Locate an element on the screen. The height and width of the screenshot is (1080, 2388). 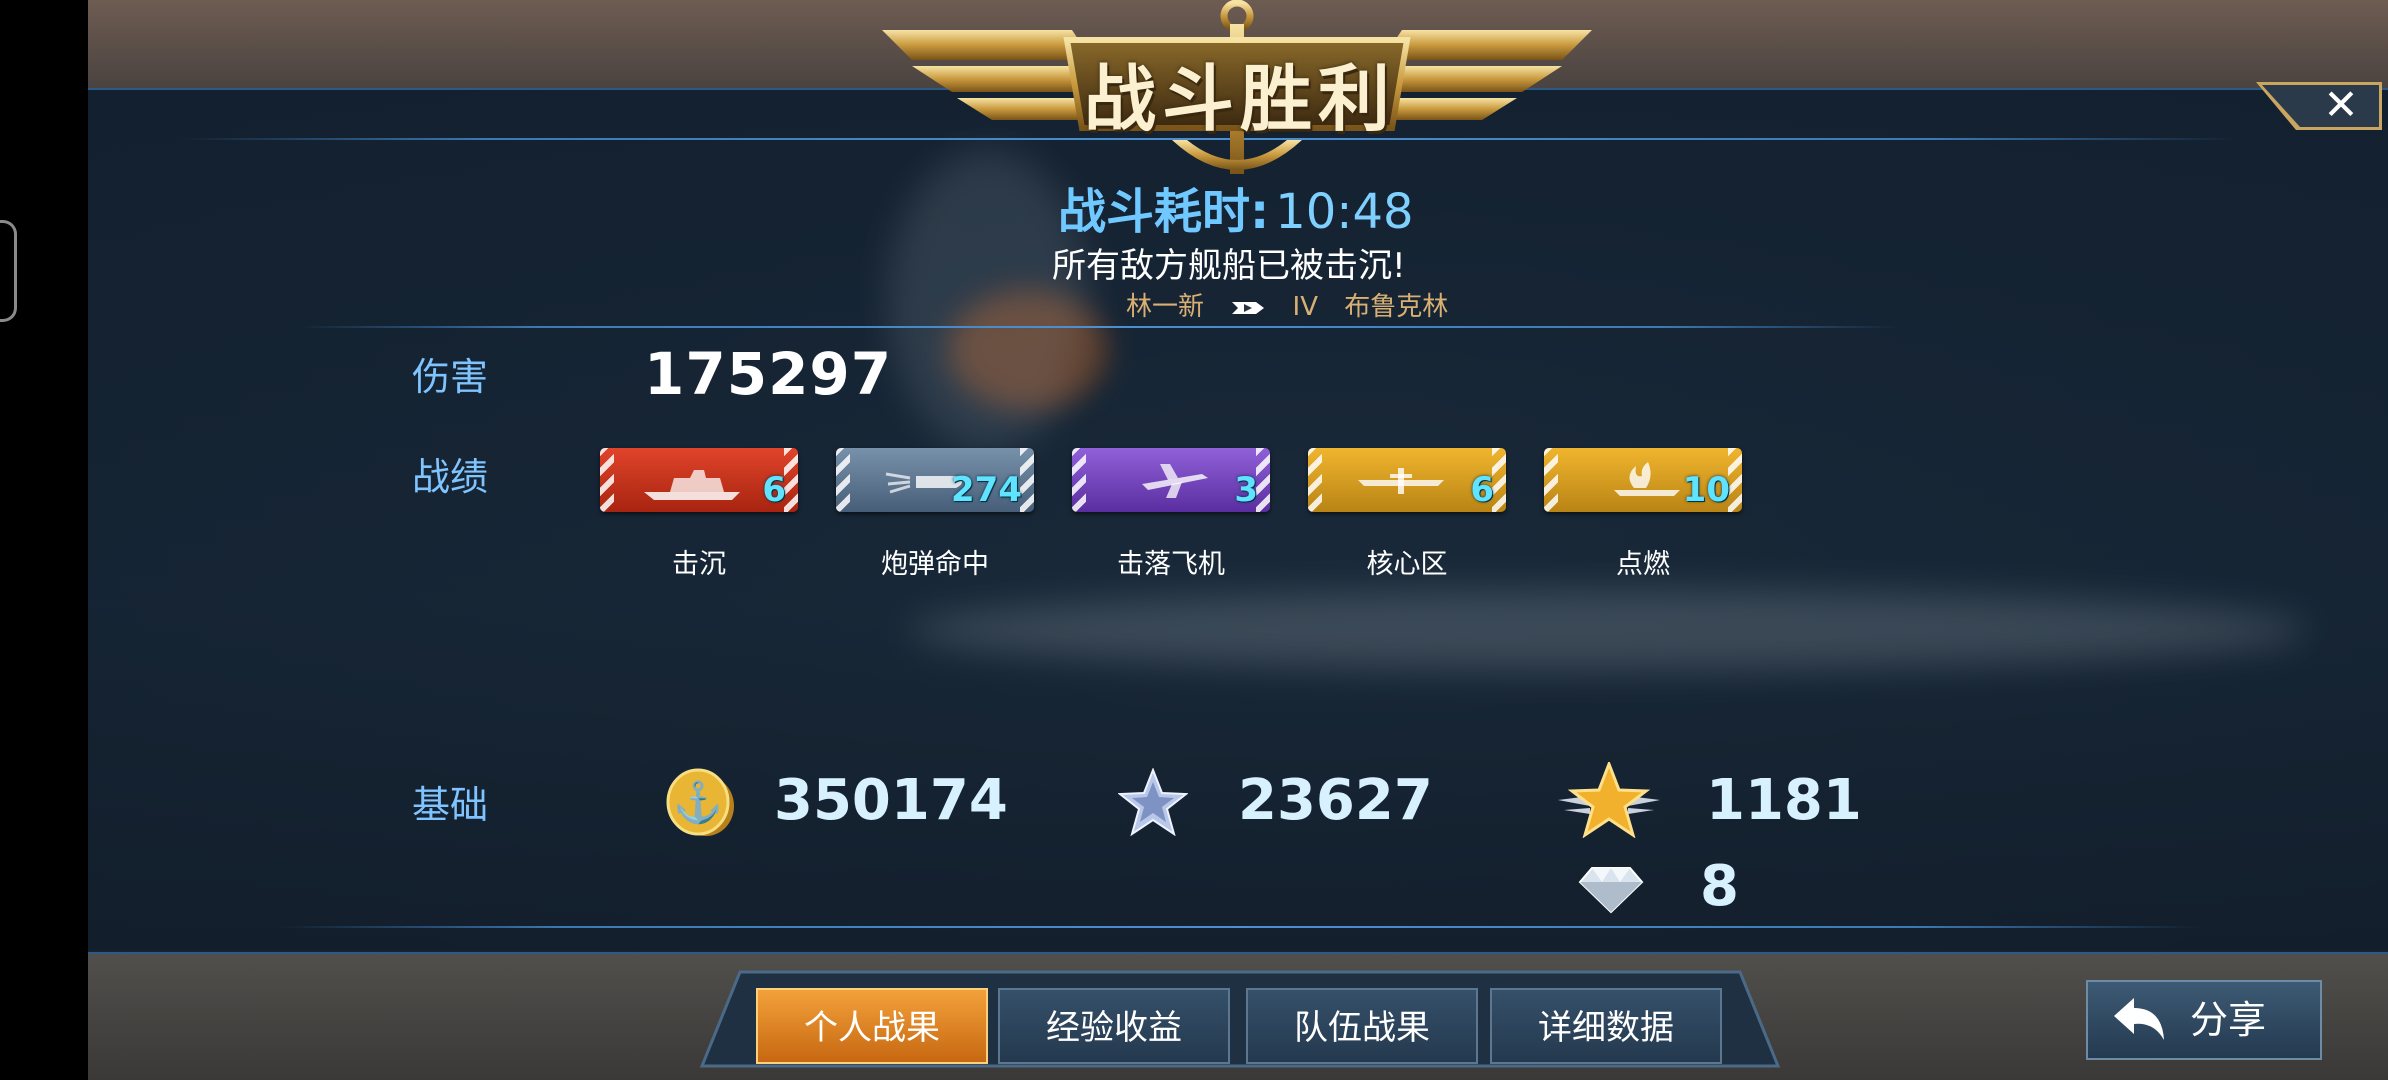
credits-value: 350174 is located at coordinates (891, 800).